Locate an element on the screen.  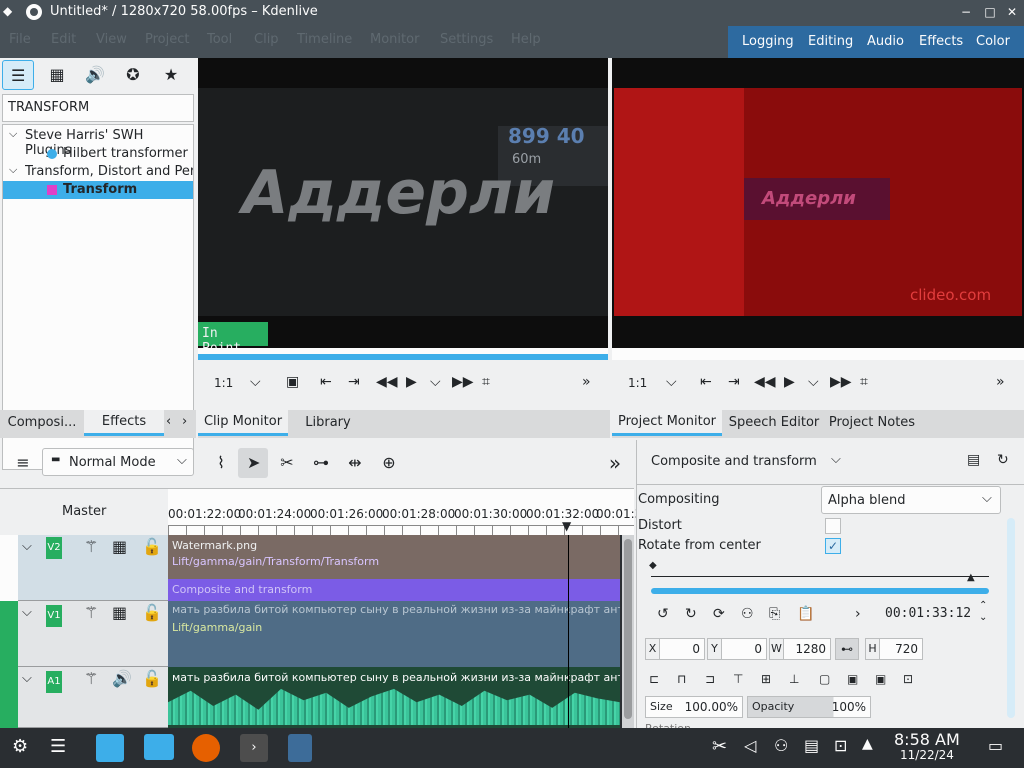
master-label: Master is located at coordinates (84, 511).